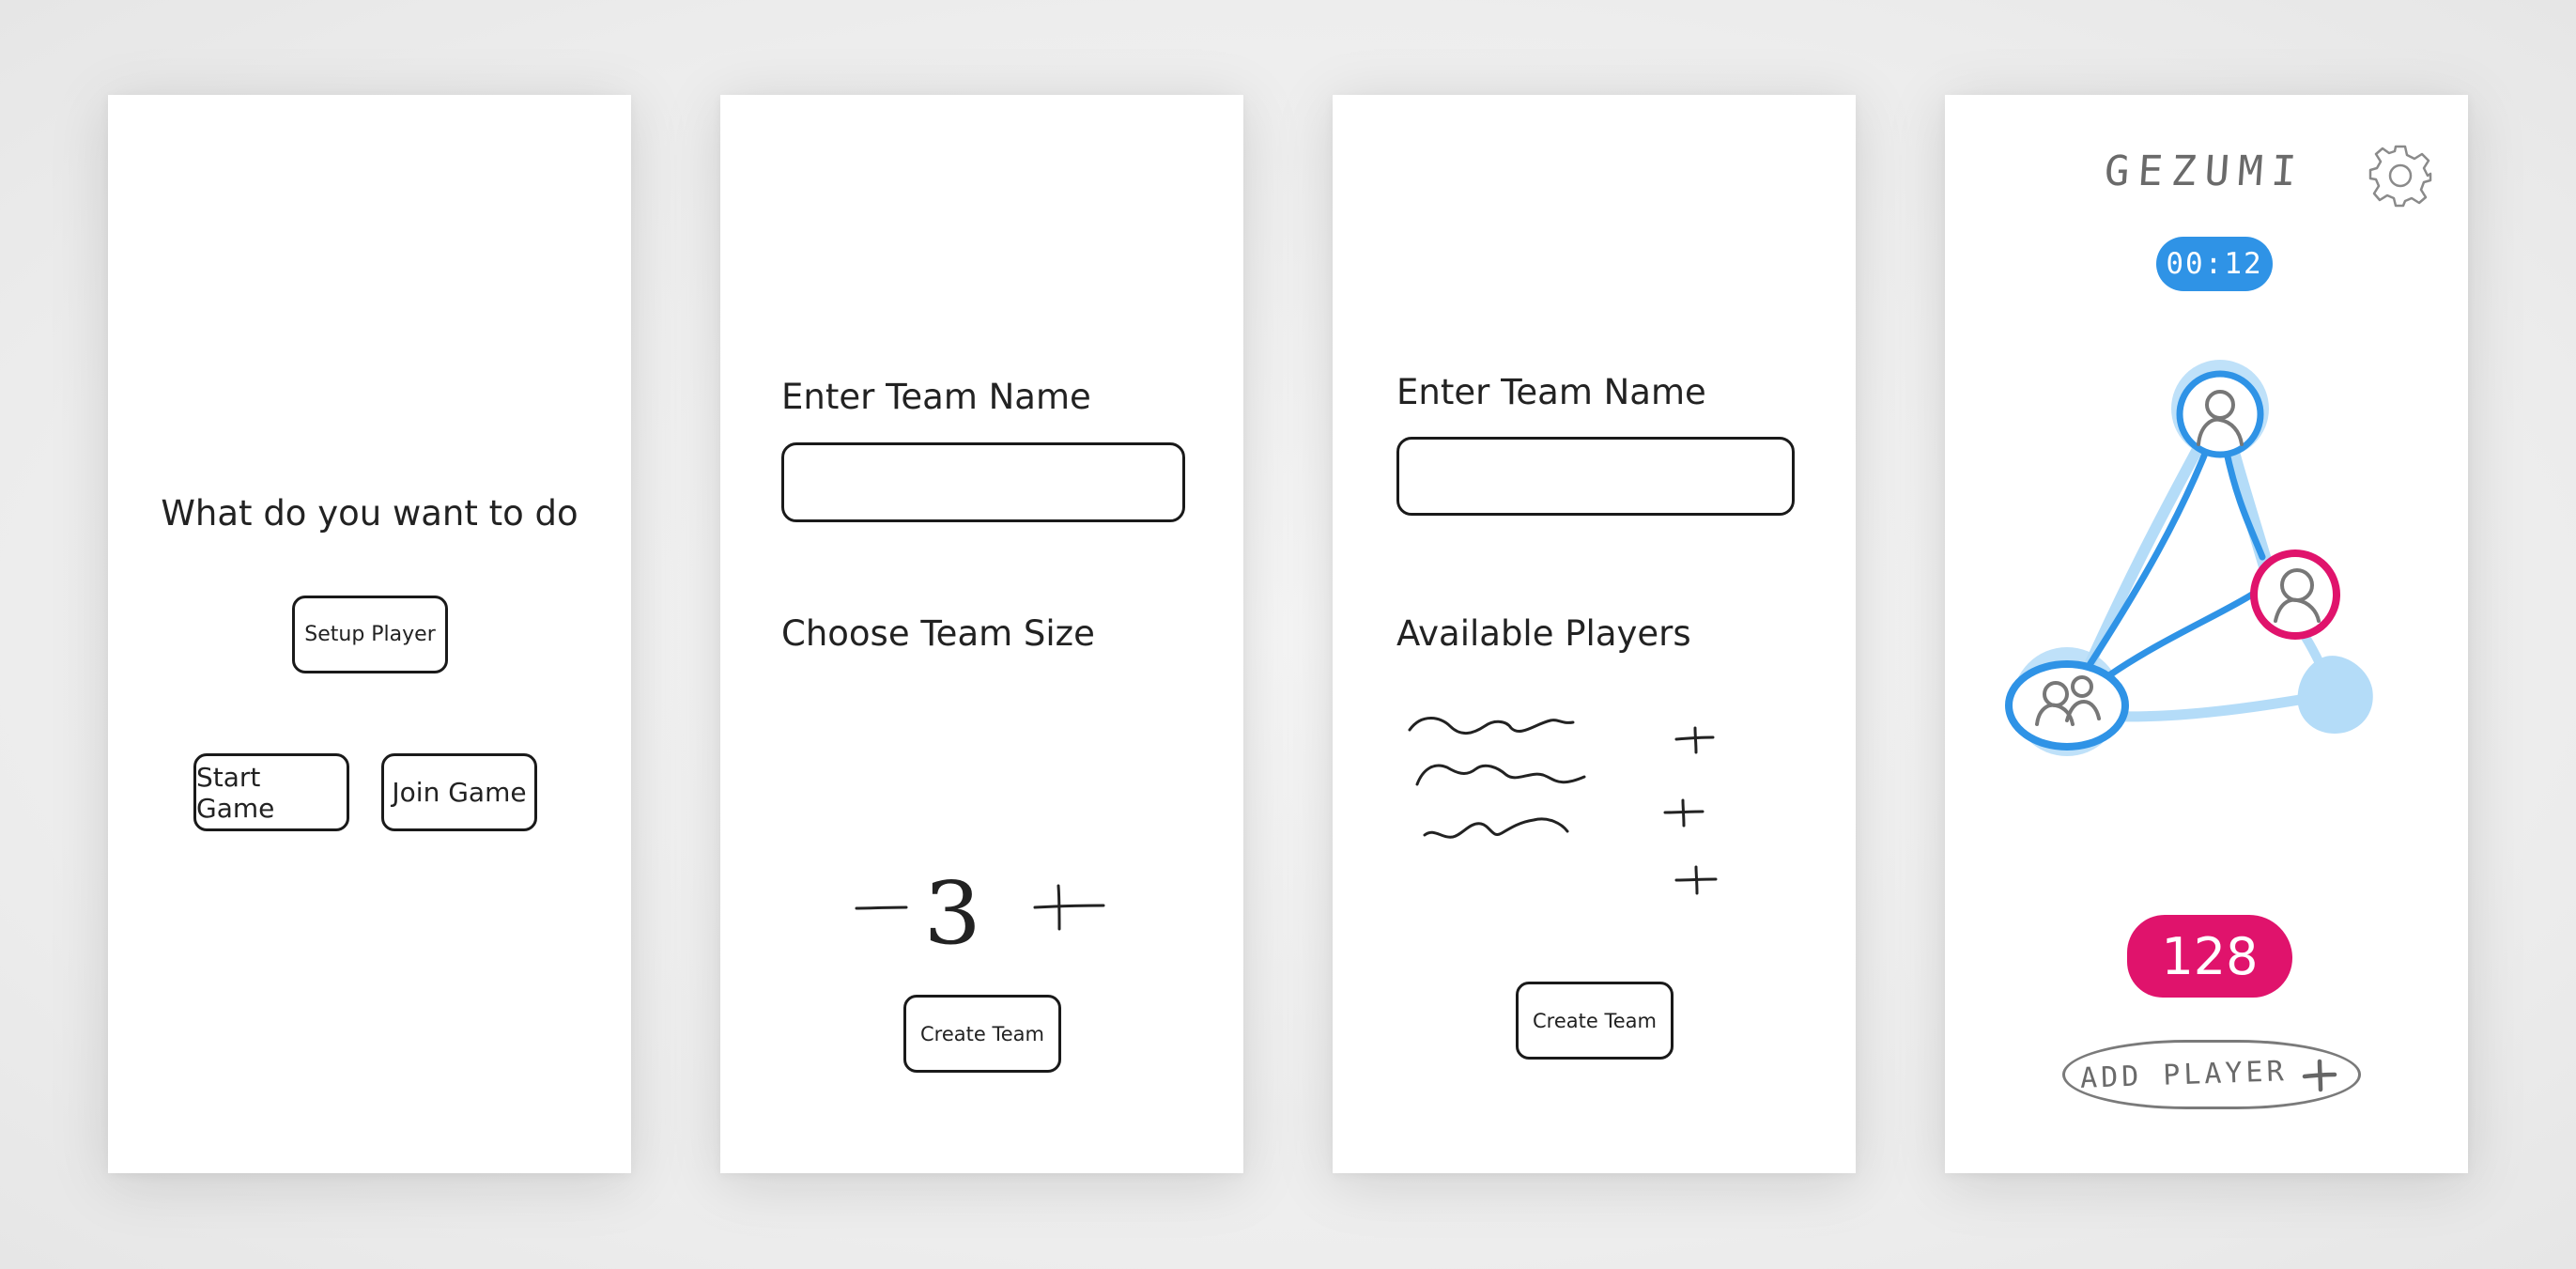 The width and height of the screenshot is (2576, 1269). I want to click on gear-icon, so click(2400, 175).